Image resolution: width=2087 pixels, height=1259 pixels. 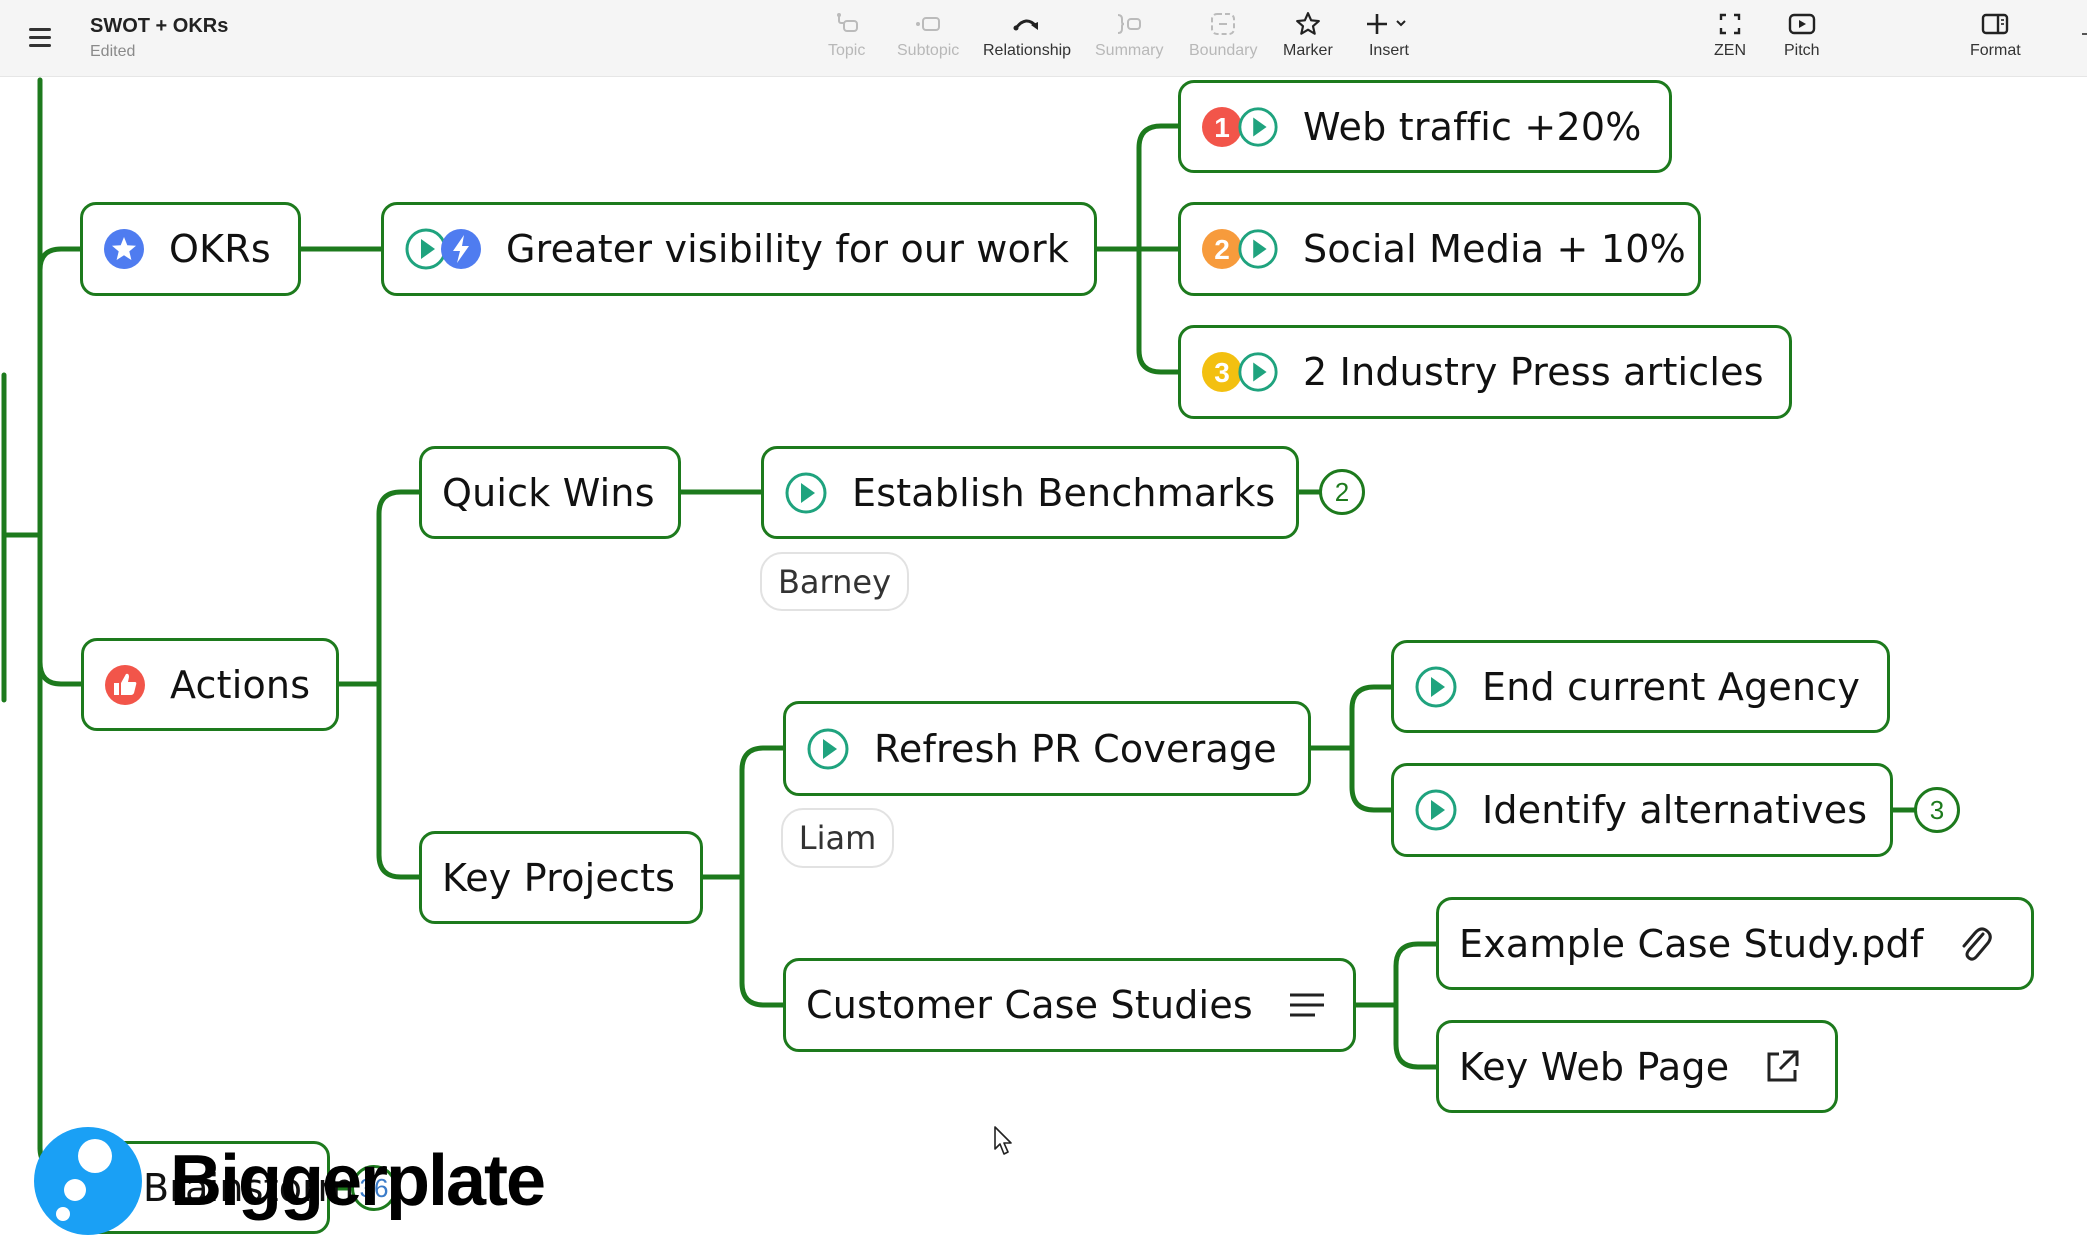 I want to click on star-marker-icon, so click(x=124, y=249).